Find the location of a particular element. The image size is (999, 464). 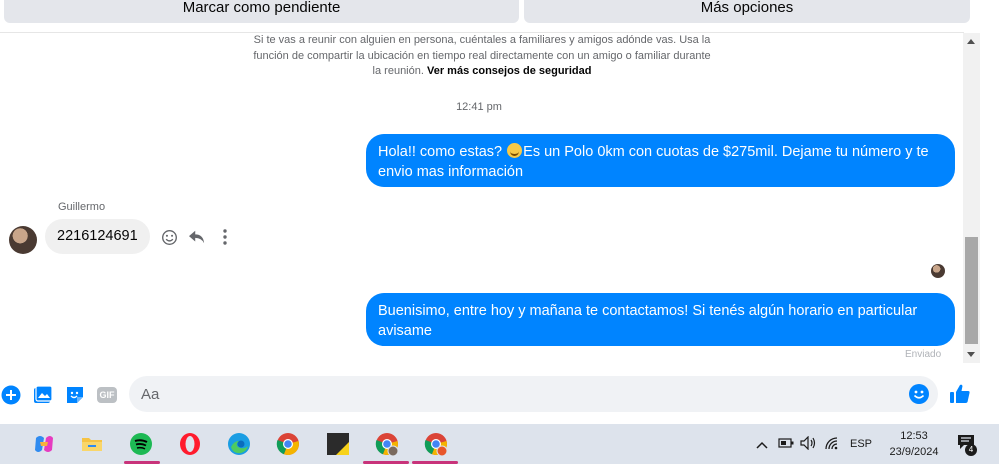

chrome-profile-icon is located at coordinates (387, 444).